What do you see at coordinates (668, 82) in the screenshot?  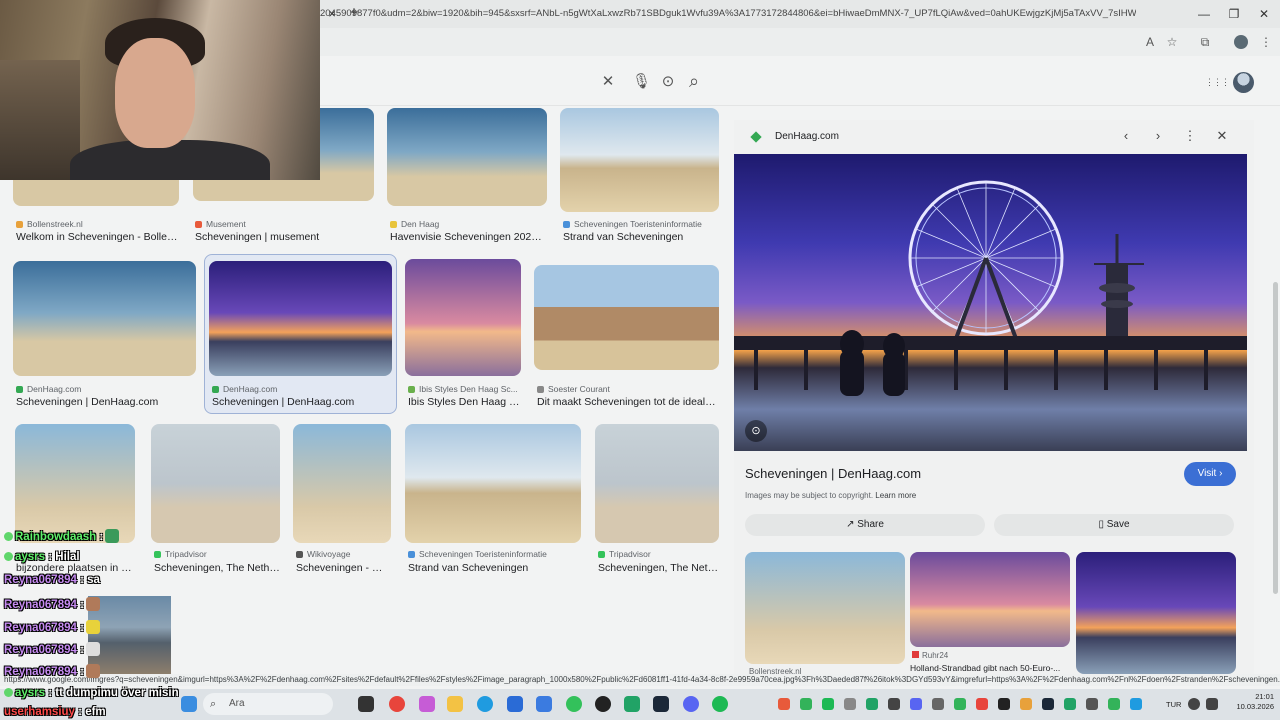 I see `lens-search-icon: ⊙` at bounding box center [668, 82].